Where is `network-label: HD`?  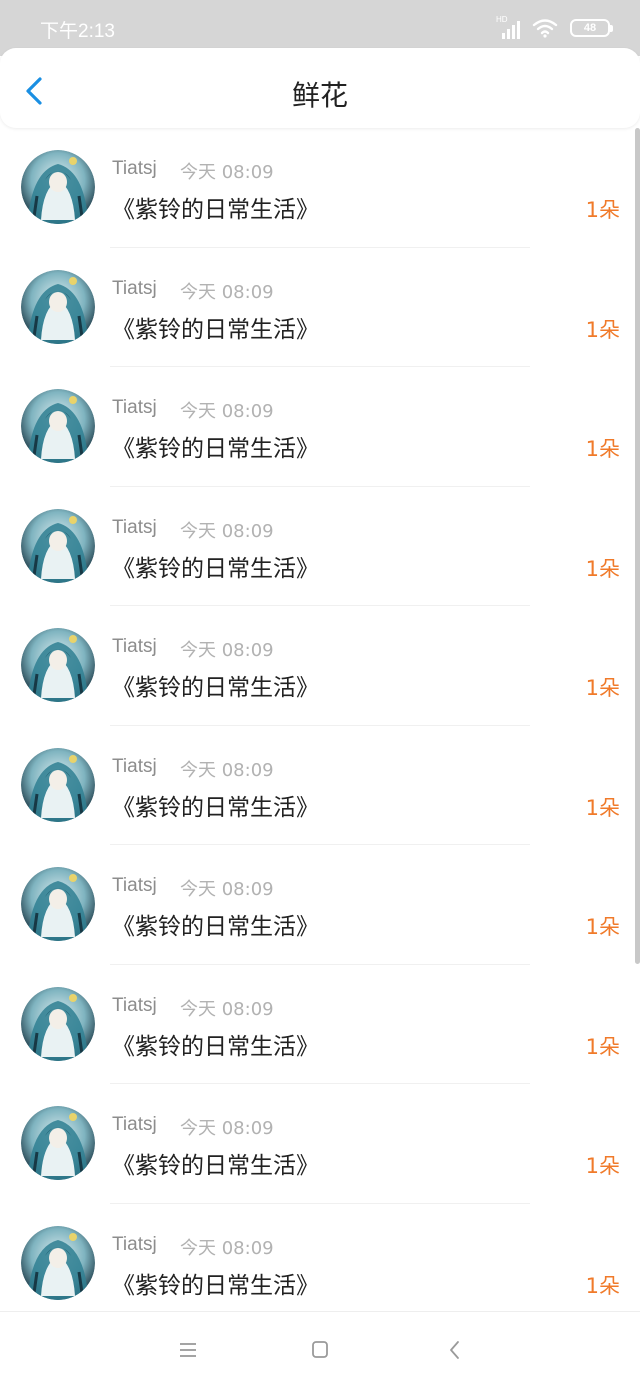
network-label: HD is located at coordinates (502, 19).